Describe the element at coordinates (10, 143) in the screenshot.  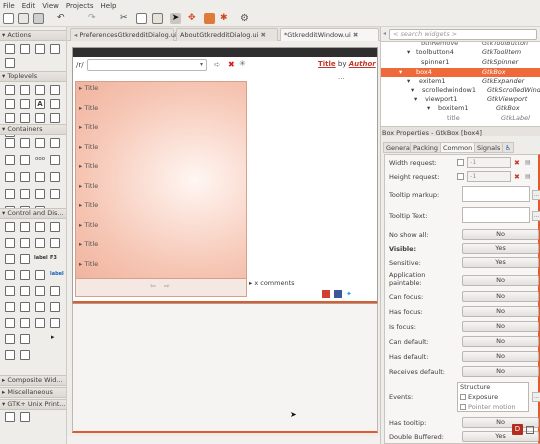
I see `box-icon` at that location.